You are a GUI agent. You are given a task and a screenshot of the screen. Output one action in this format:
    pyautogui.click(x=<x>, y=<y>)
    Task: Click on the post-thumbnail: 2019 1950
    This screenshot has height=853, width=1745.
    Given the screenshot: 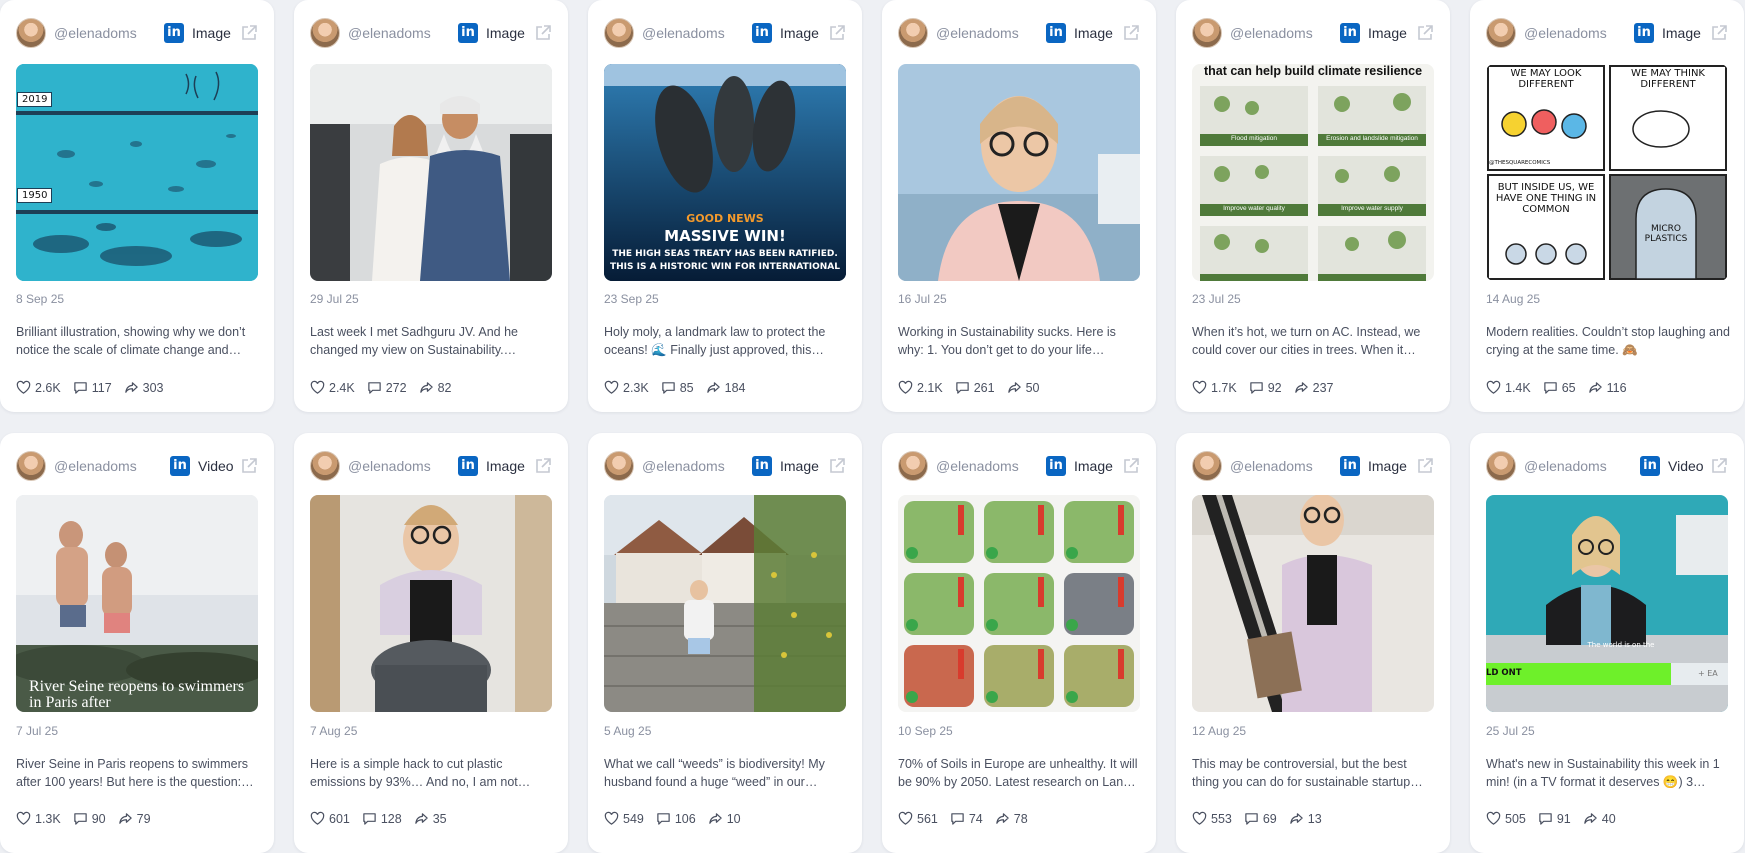 What is the action you would take?
    pyautogui.click(x=137, y=172)
    